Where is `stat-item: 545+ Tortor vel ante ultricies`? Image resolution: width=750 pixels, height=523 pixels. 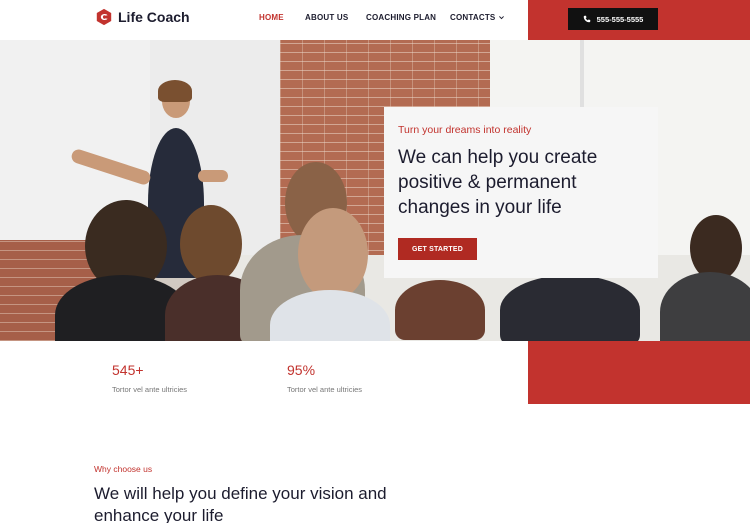 stat-item: 545+ Tortor vel ante ultricies is located at coordinates (149, 378).